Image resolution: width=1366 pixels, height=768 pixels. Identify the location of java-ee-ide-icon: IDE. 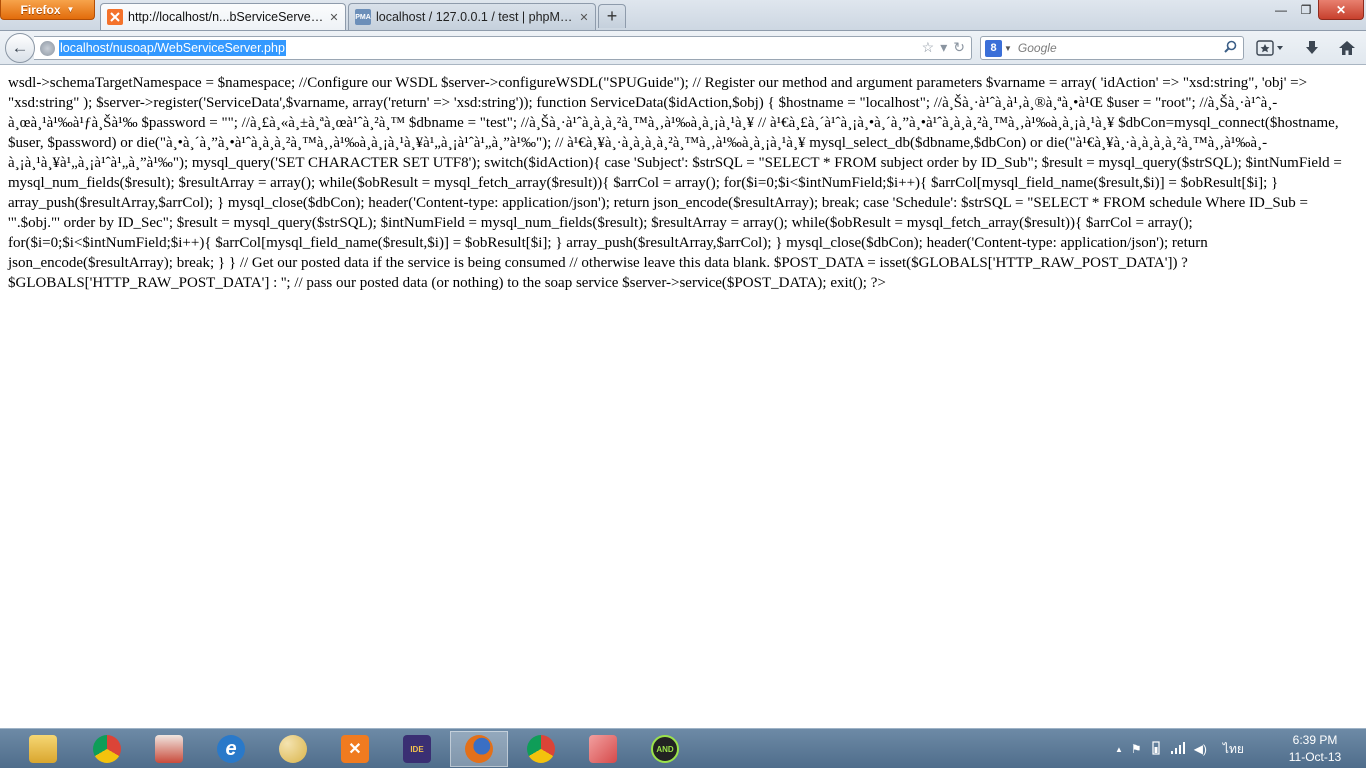
(417, 749).